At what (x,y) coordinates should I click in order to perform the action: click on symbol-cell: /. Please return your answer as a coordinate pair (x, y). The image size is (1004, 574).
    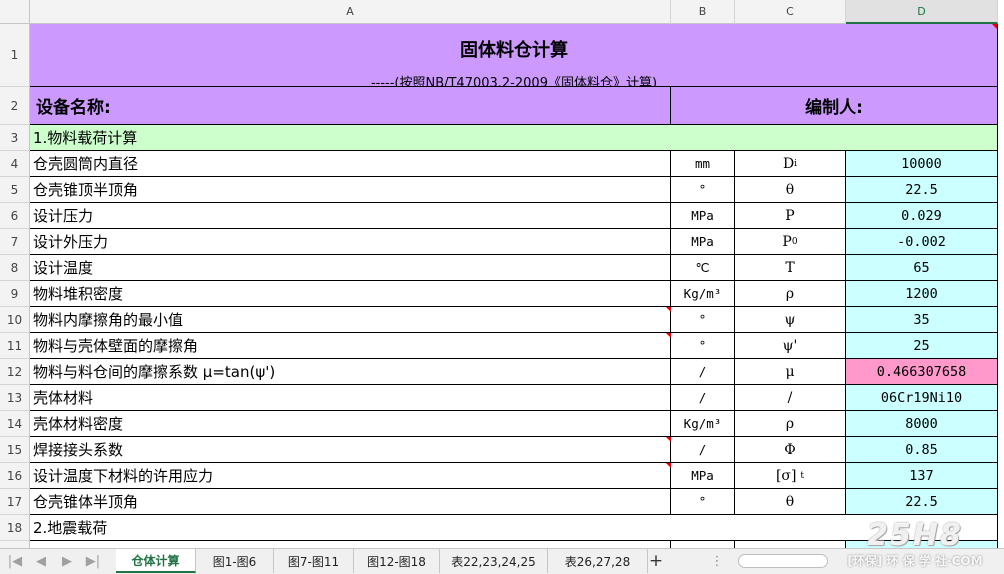
    Looking at the image, I should click on (790, 398).